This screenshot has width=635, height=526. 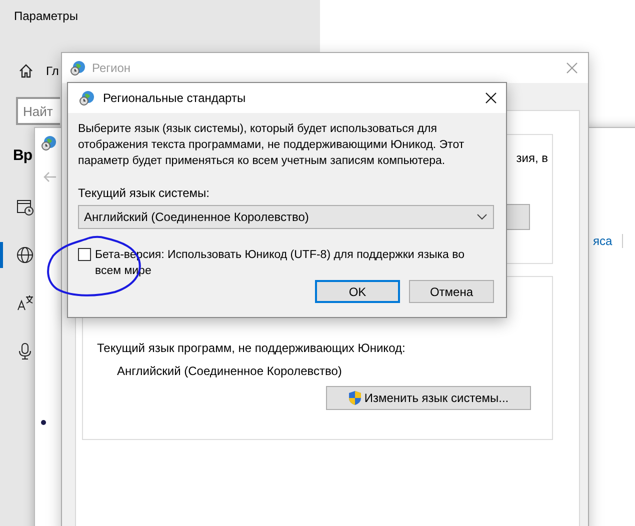 I want to click on cancel-button: Отмена, so click(x=451, y=291).